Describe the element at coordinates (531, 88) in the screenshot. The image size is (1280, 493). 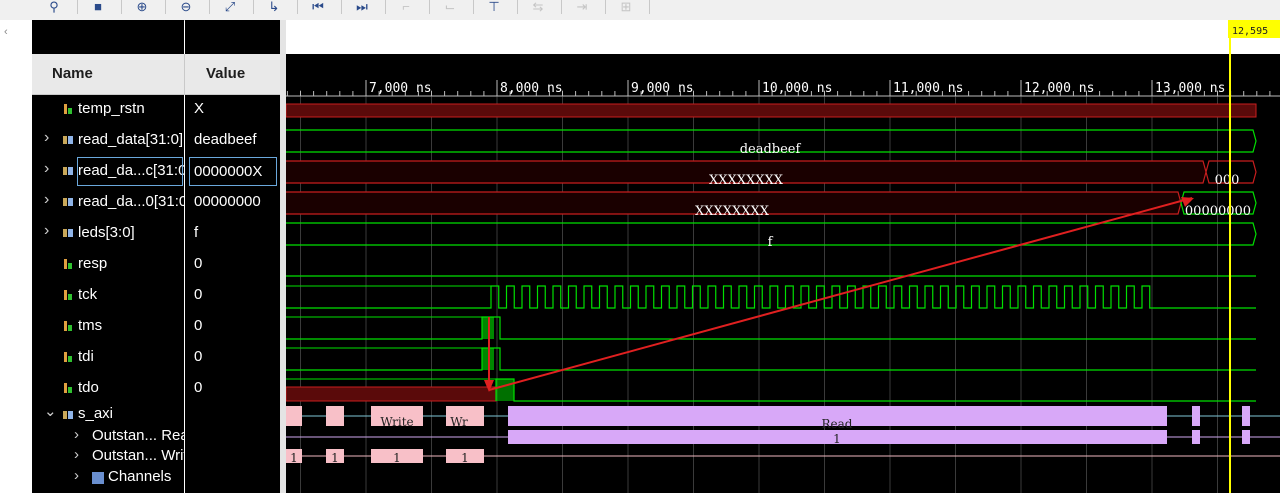
I see `ruler-tick-label: 8,000 ns` at that location.